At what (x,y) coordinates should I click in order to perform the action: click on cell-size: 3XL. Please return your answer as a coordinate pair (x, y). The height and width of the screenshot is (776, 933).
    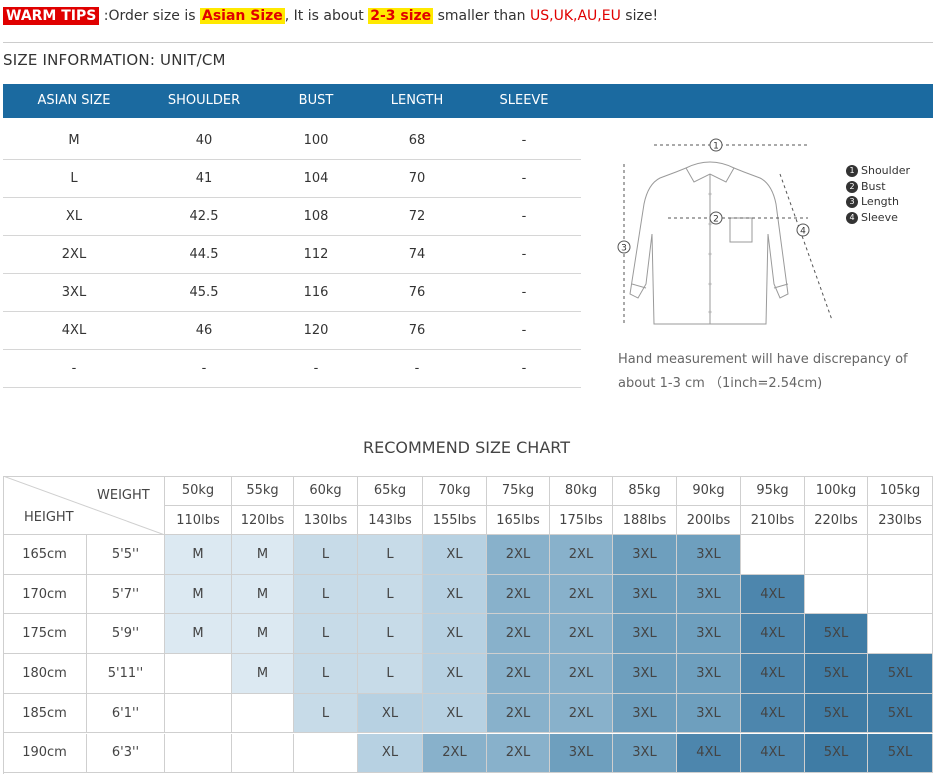
    Looking at the image, I should click on (74, 292).